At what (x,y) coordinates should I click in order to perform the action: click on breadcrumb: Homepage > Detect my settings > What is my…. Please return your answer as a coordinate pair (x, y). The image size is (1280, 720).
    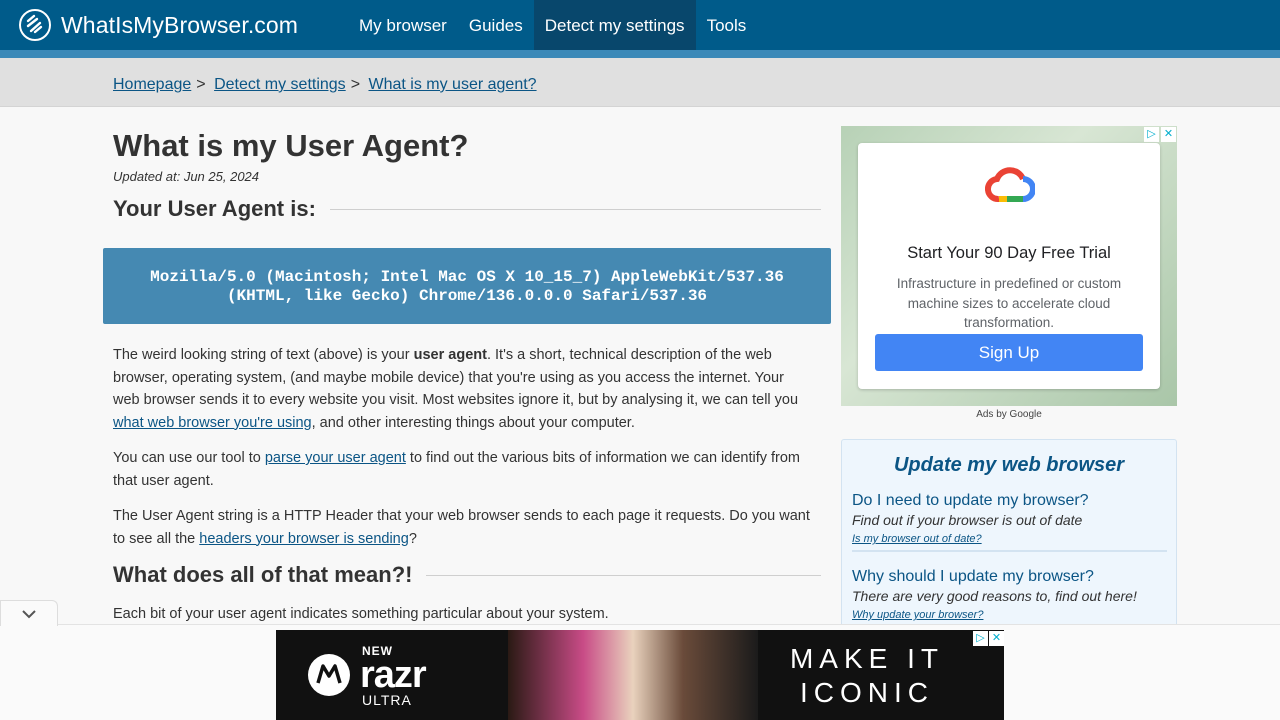
    Looking at the image, I should click on (325, 85).